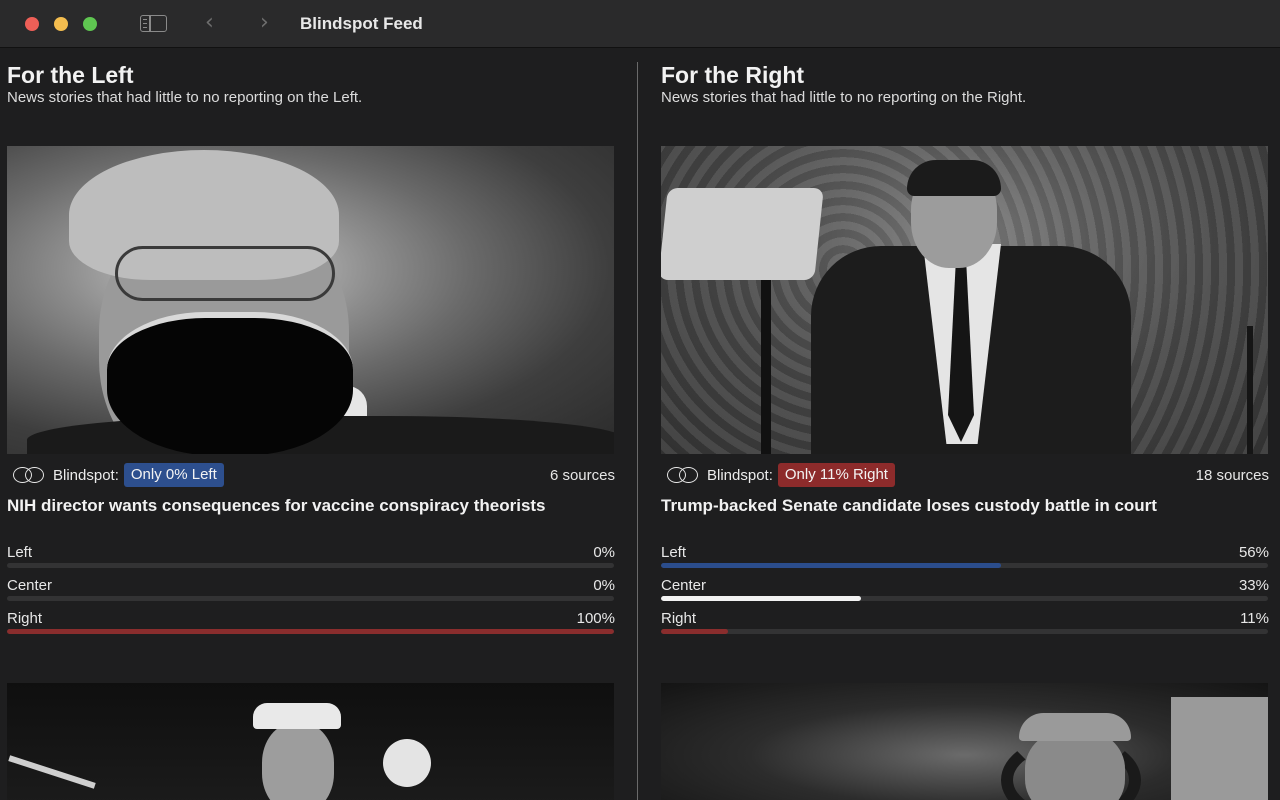  I want to click on coverage-bars: Left 56% Center 33% Right 11%, so click(965, 593).